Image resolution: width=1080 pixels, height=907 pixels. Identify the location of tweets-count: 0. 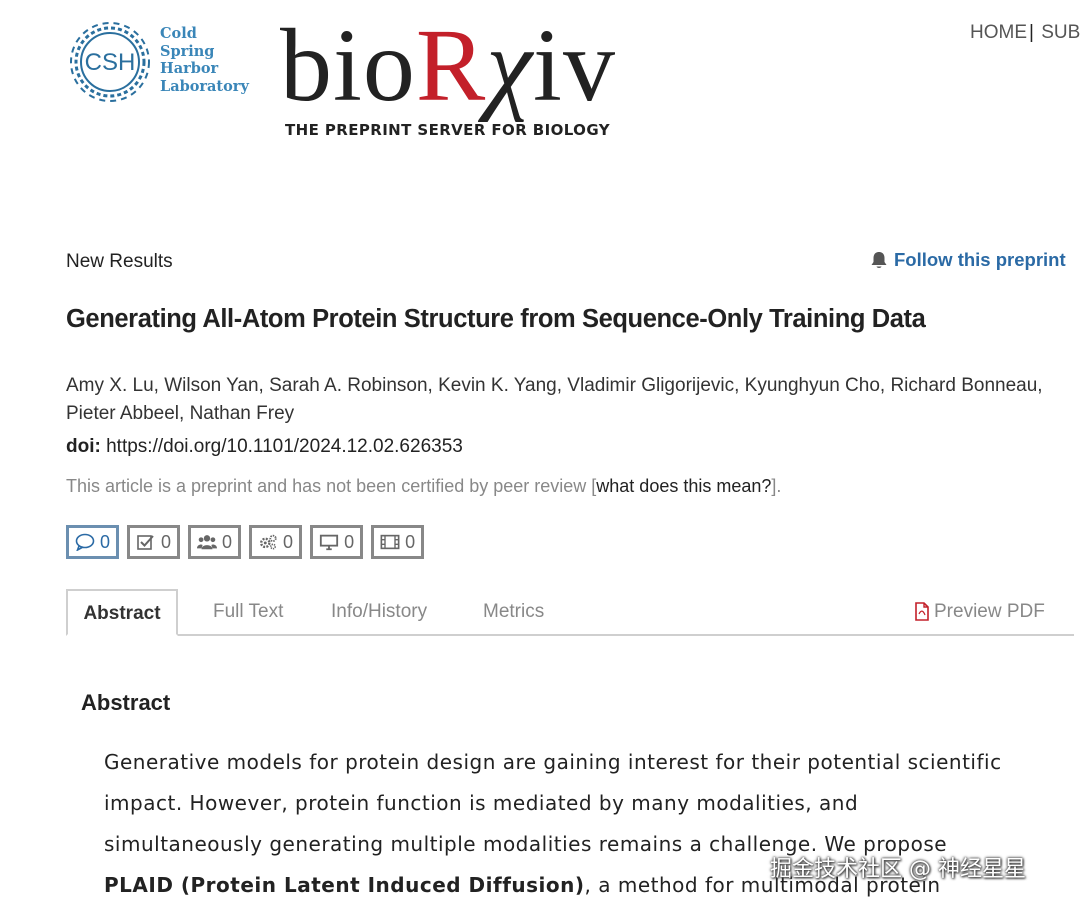
(349, 541).